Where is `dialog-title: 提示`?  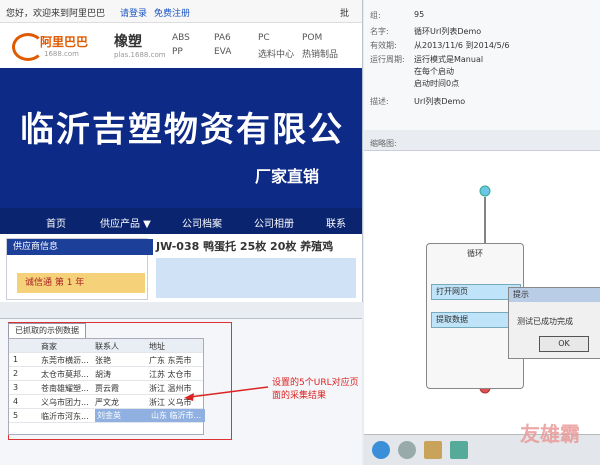 dialog-title: 提示 is located at coordinates (554, 295).